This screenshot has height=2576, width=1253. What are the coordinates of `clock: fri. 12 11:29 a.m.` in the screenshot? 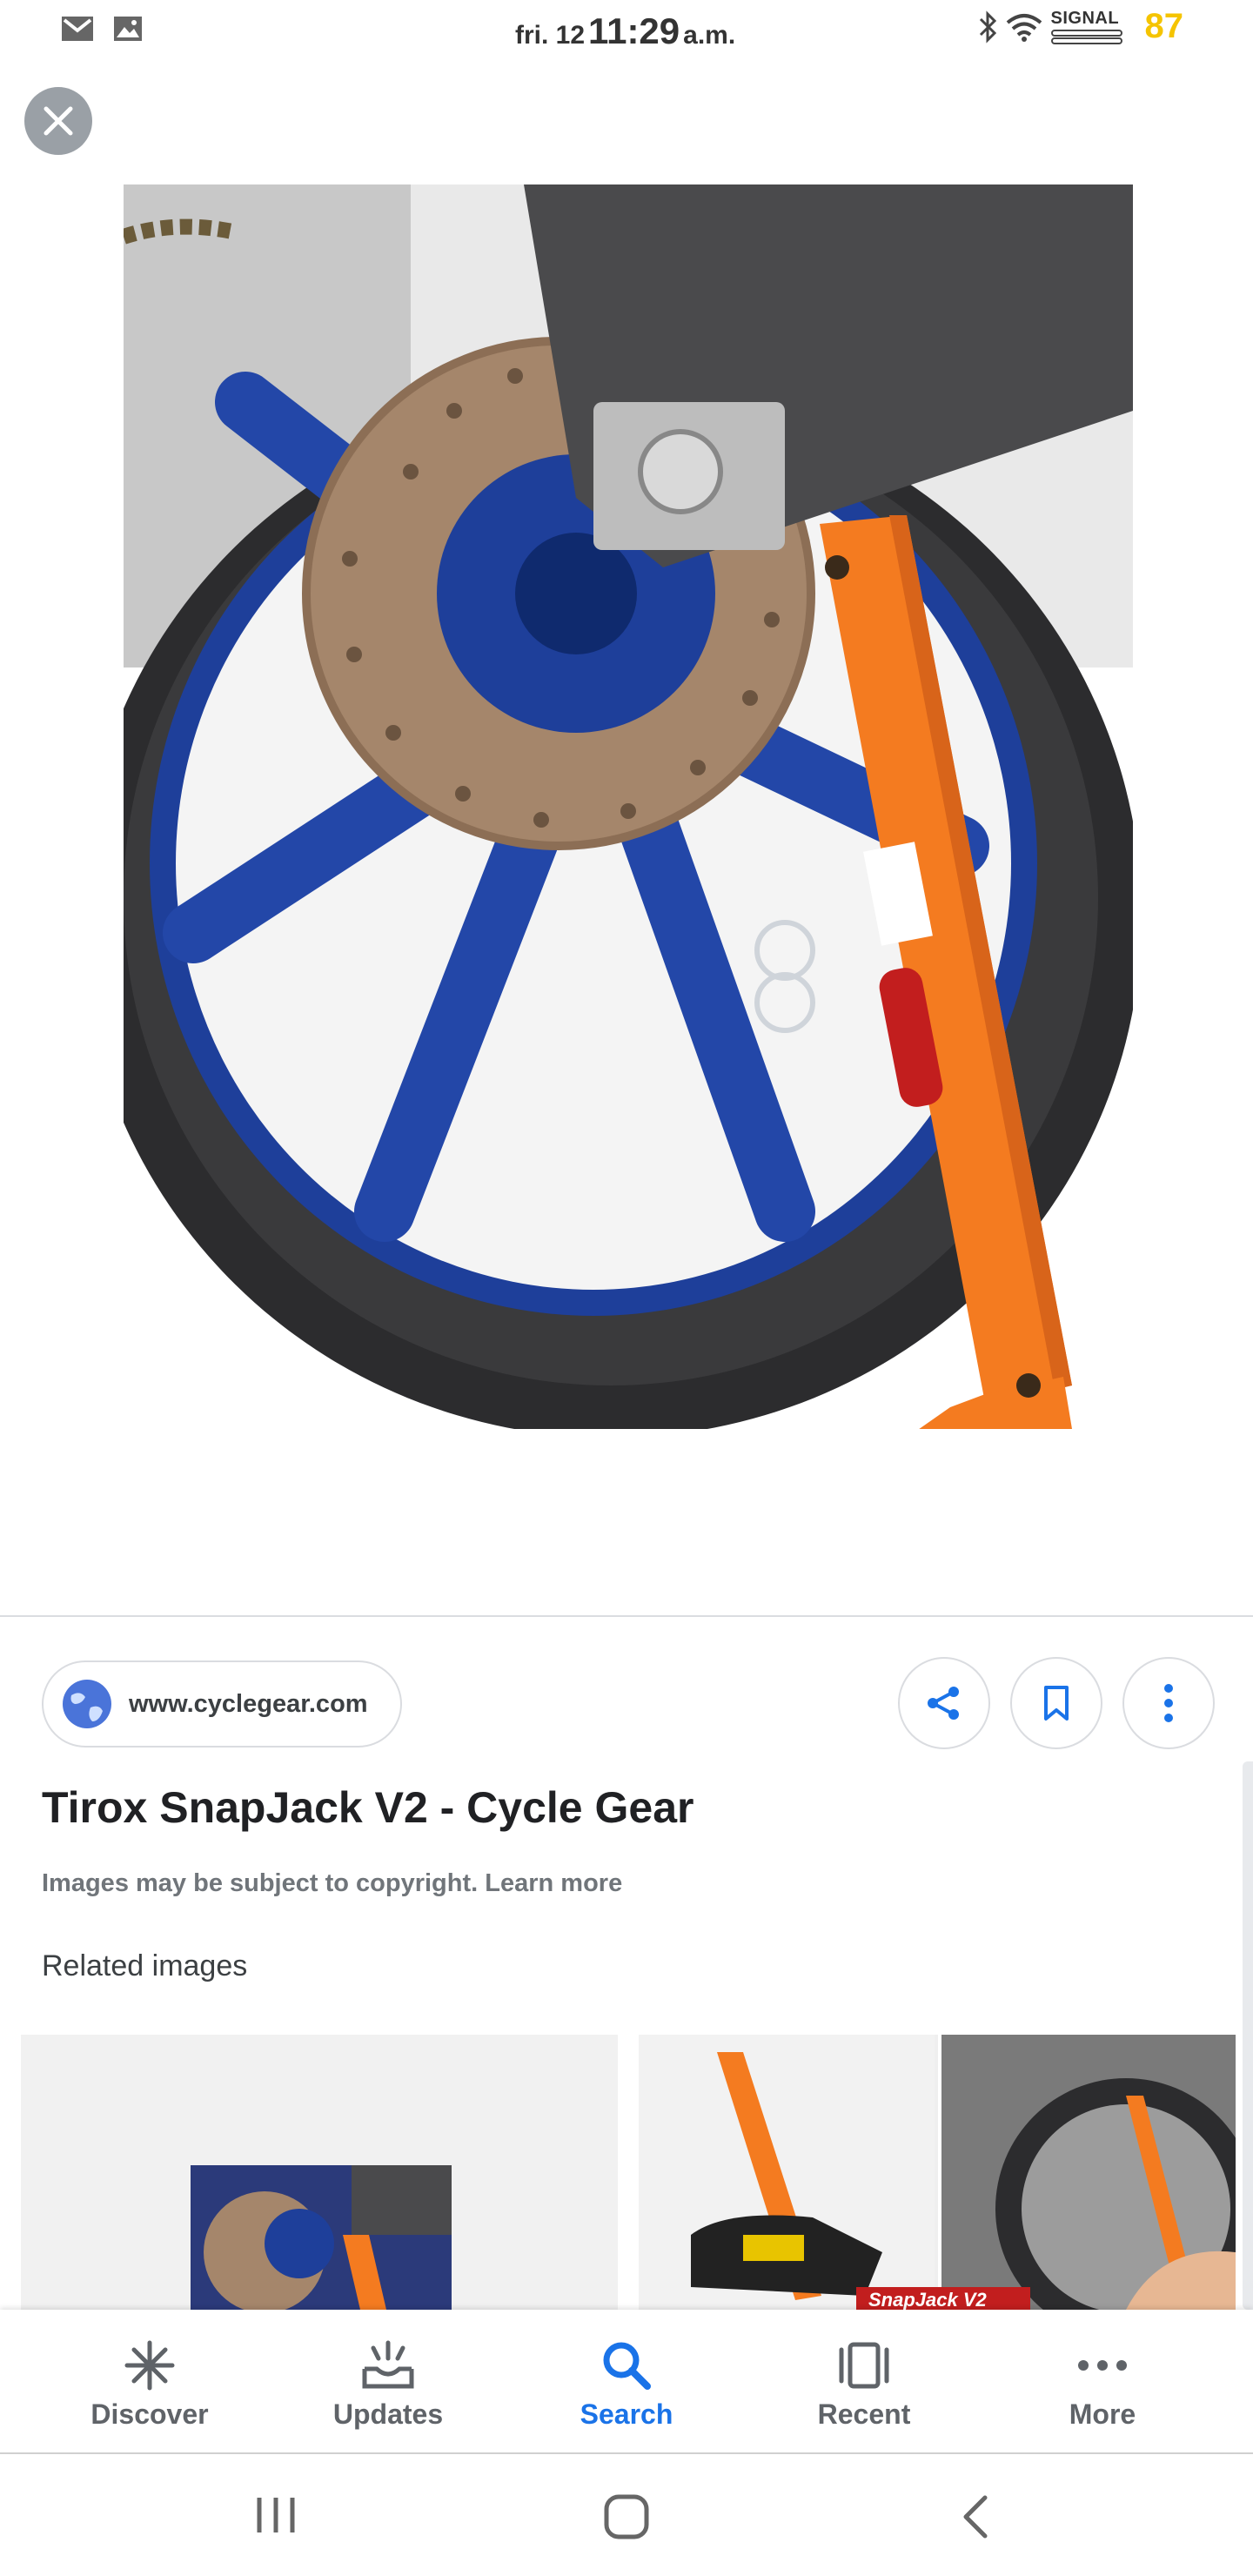 It's located at (625, 31).